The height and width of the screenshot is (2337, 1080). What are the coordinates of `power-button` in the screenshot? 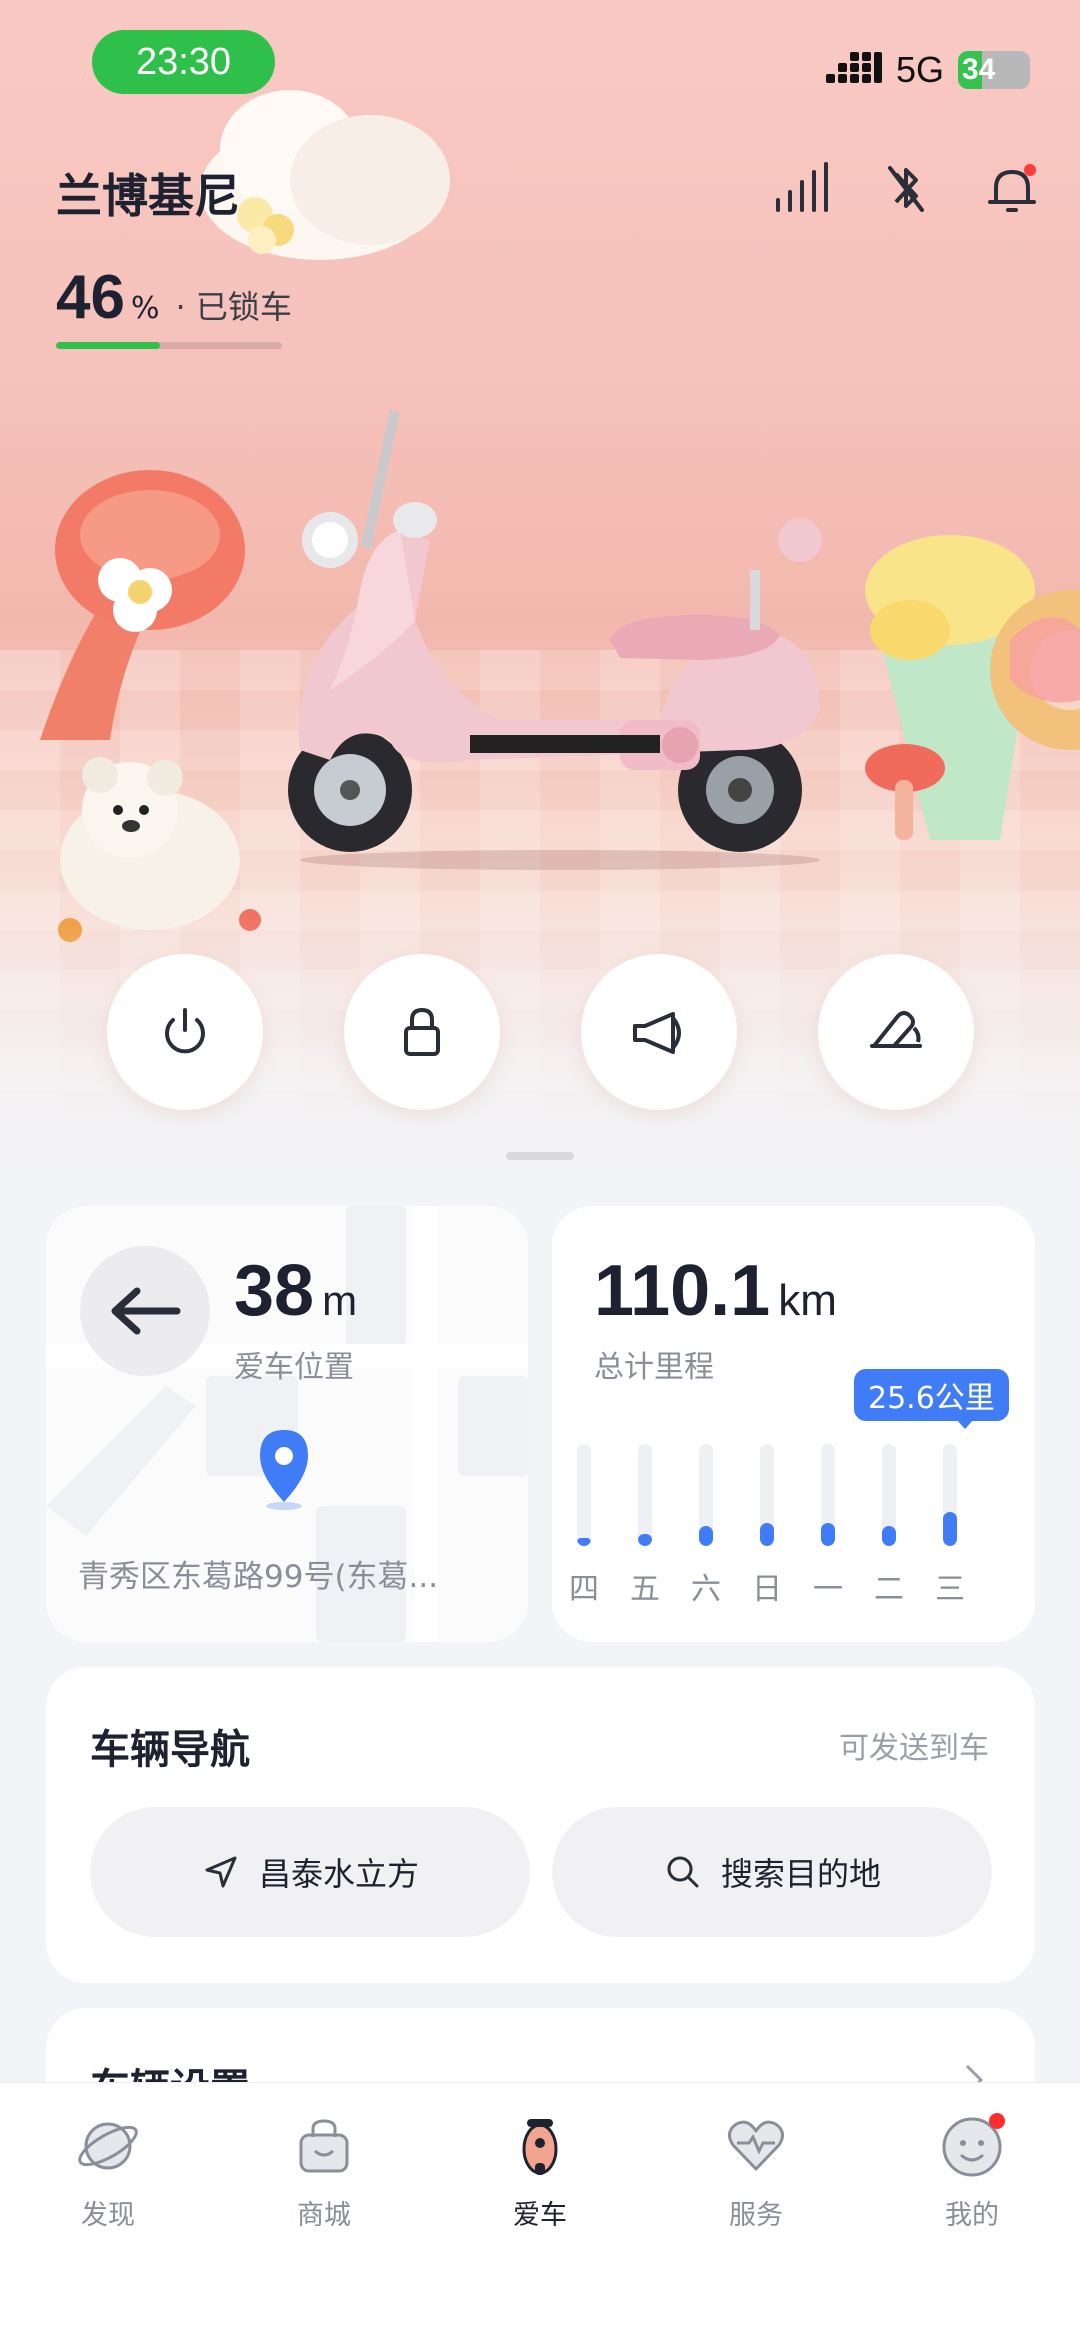 It's located at (185, 1032).